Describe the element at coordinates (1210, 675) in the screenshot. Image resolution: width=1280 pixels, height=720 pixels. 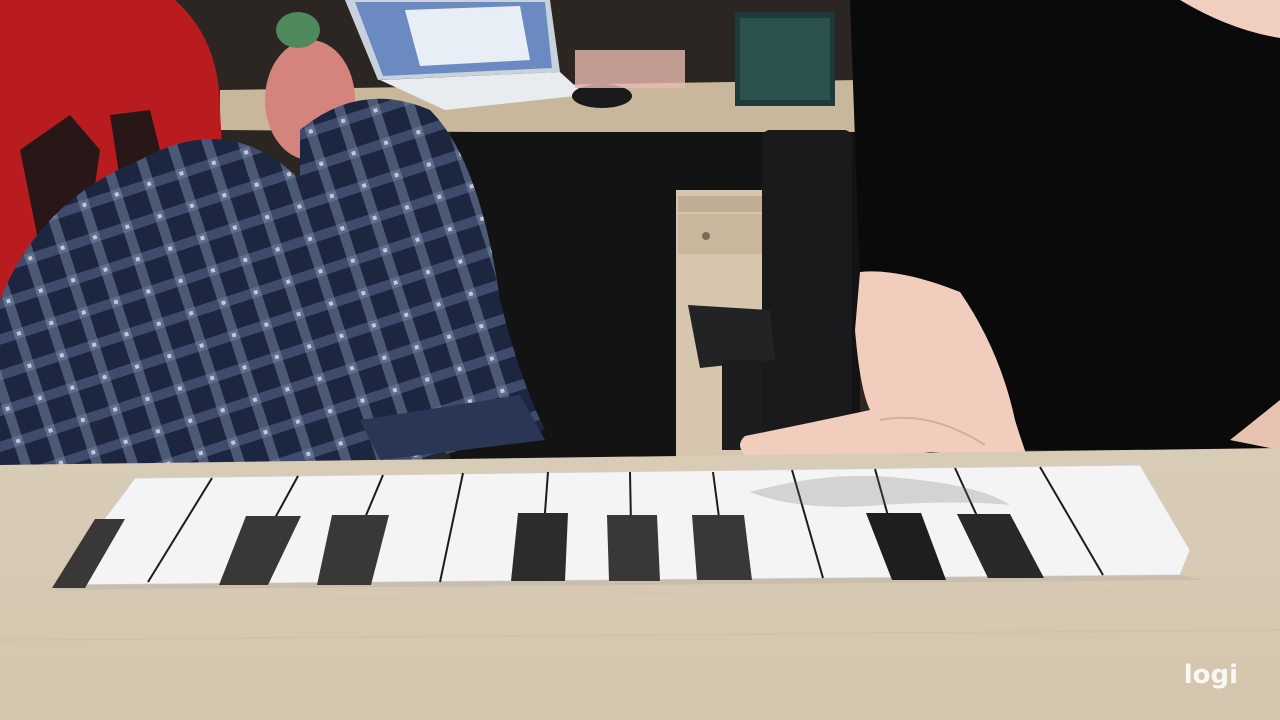
I see `logi-watermark: logi` at that location.